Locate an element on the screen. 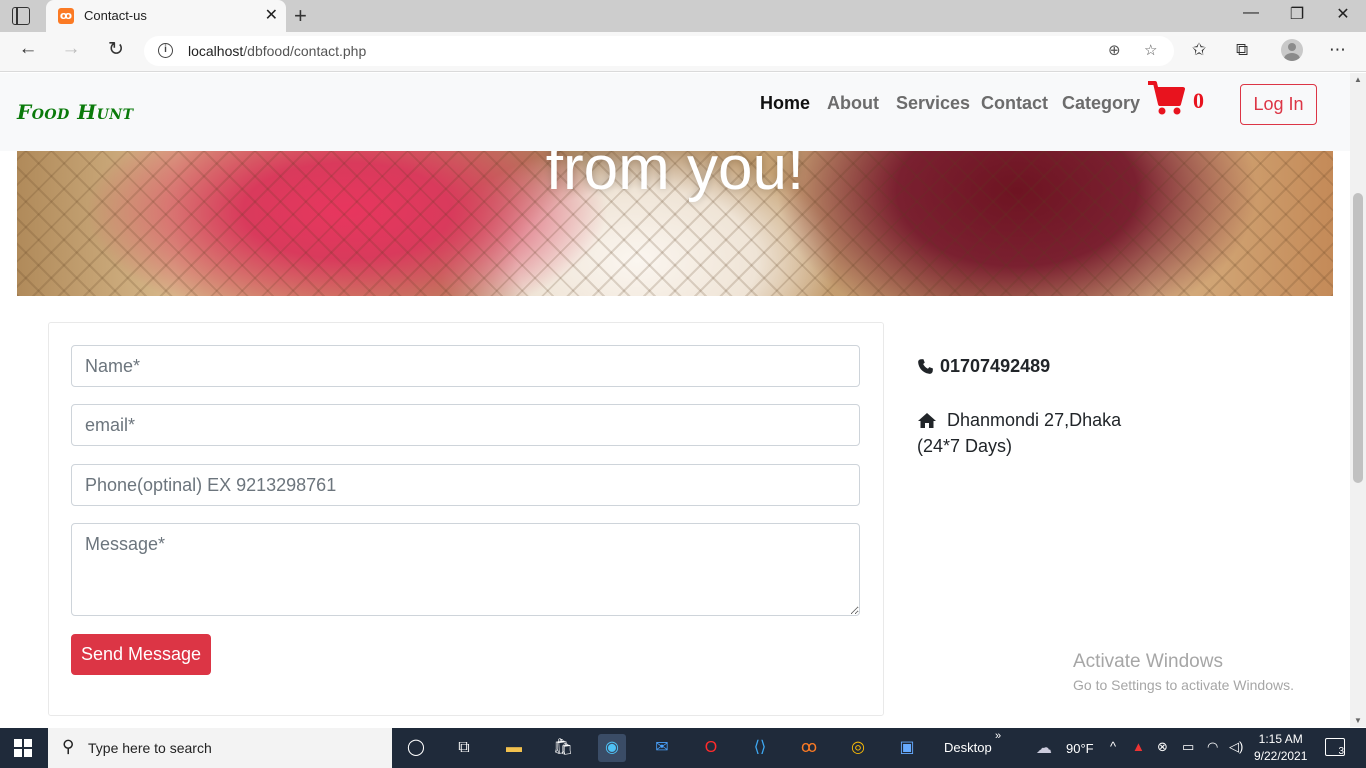 The width and height of the screenshot is (1366, 768). weather-icon: ☁ is located at coordinates (1044, 748).